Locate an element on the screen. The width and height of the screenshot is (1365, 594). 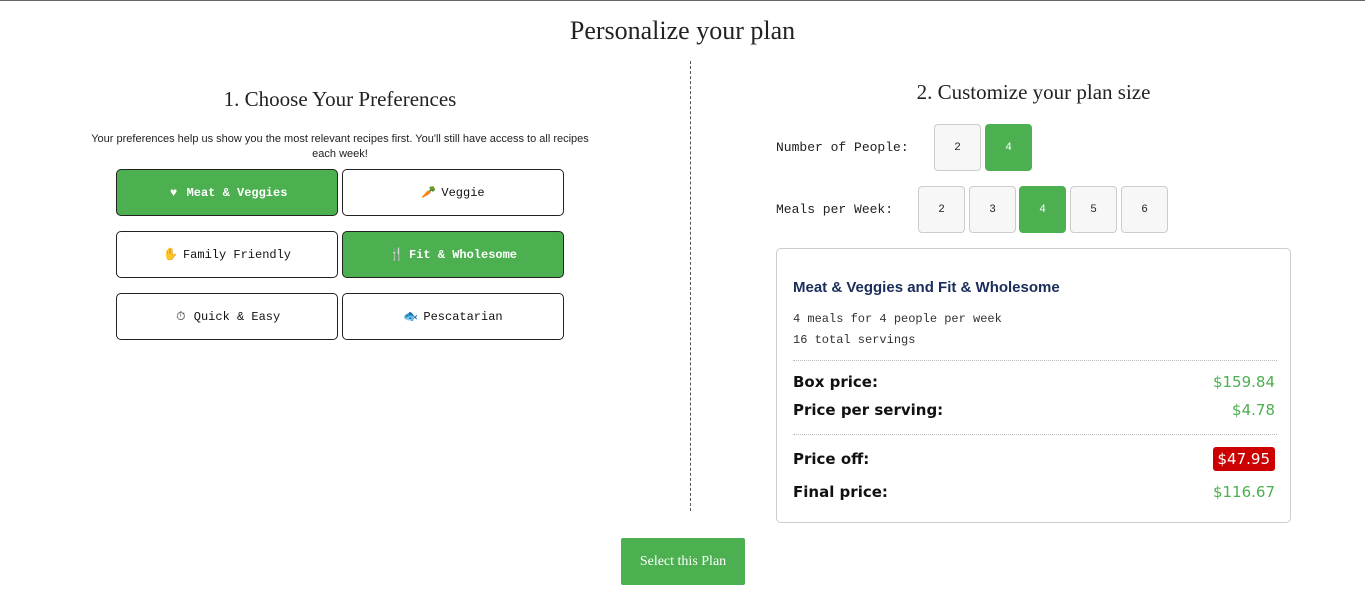
pref-meat-veggies-button: ♥ Meat & Veggies is located at coordinates (227, 192).